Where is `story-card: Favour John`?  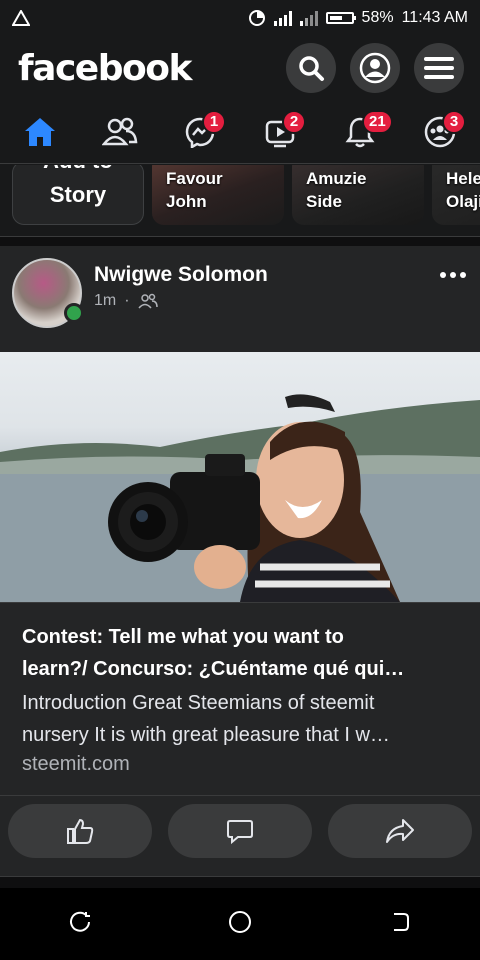 story-card: Favour John is located at coordinates (218, 195).